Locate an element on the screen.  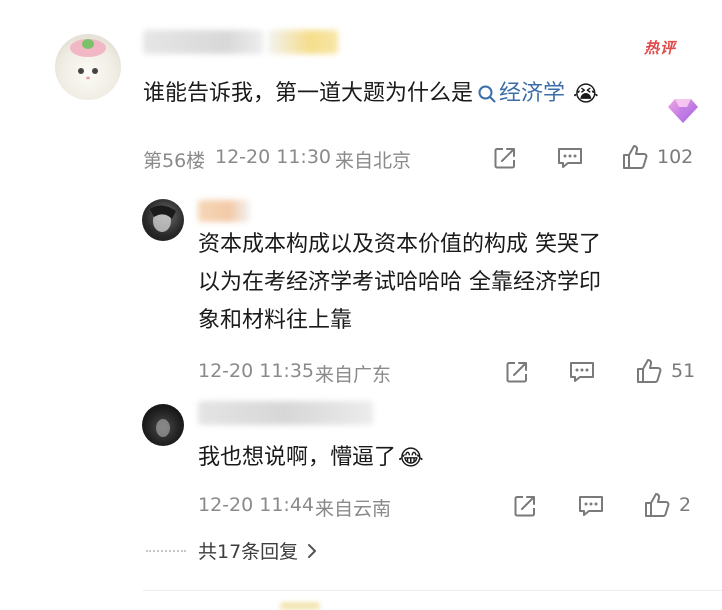
reply-text-line: 以为在考经济学考试哈哈哈 全靠经济学印 is located at coordinates (399, 282).